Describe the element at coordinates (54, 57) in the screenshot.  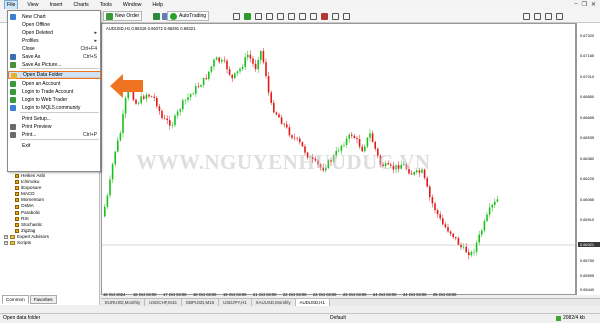
I see `menu-item-save-as: Save As Ctrl+S` at that location.